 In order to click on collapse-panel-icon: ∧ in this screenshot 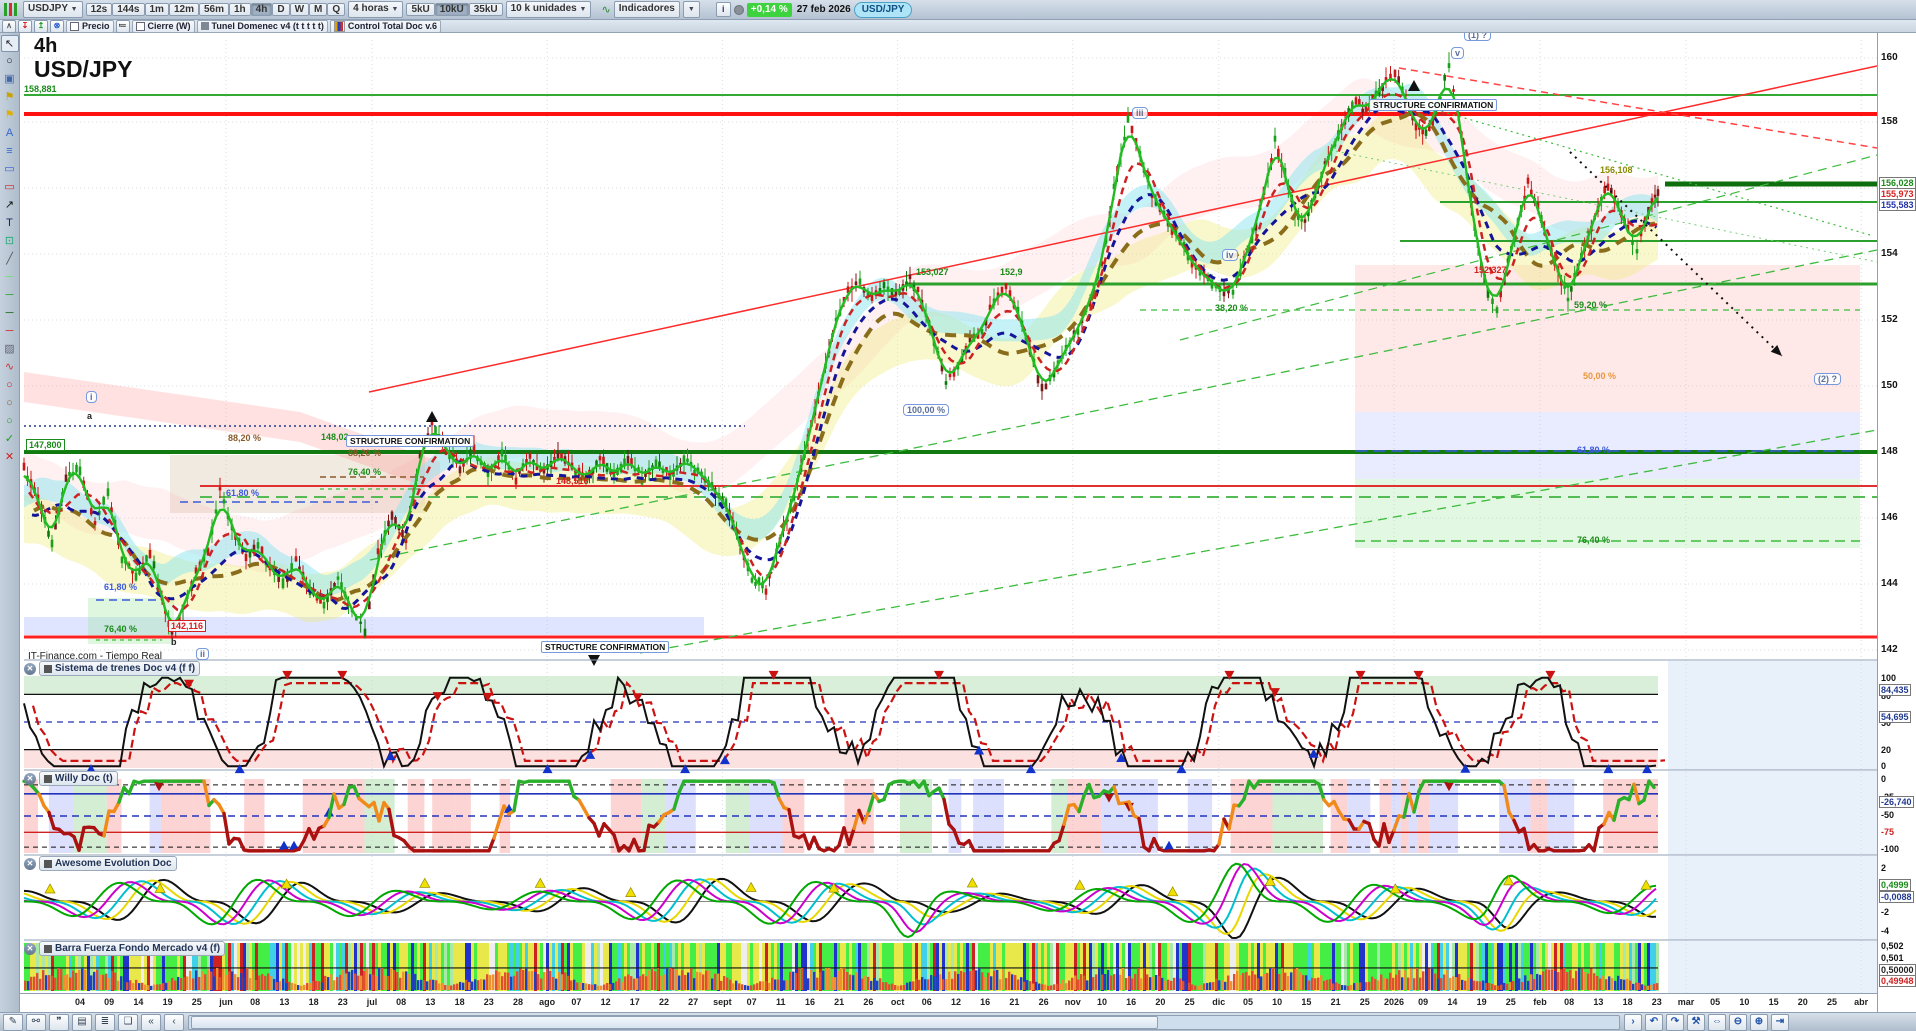, I will do `click(9, 26)`.